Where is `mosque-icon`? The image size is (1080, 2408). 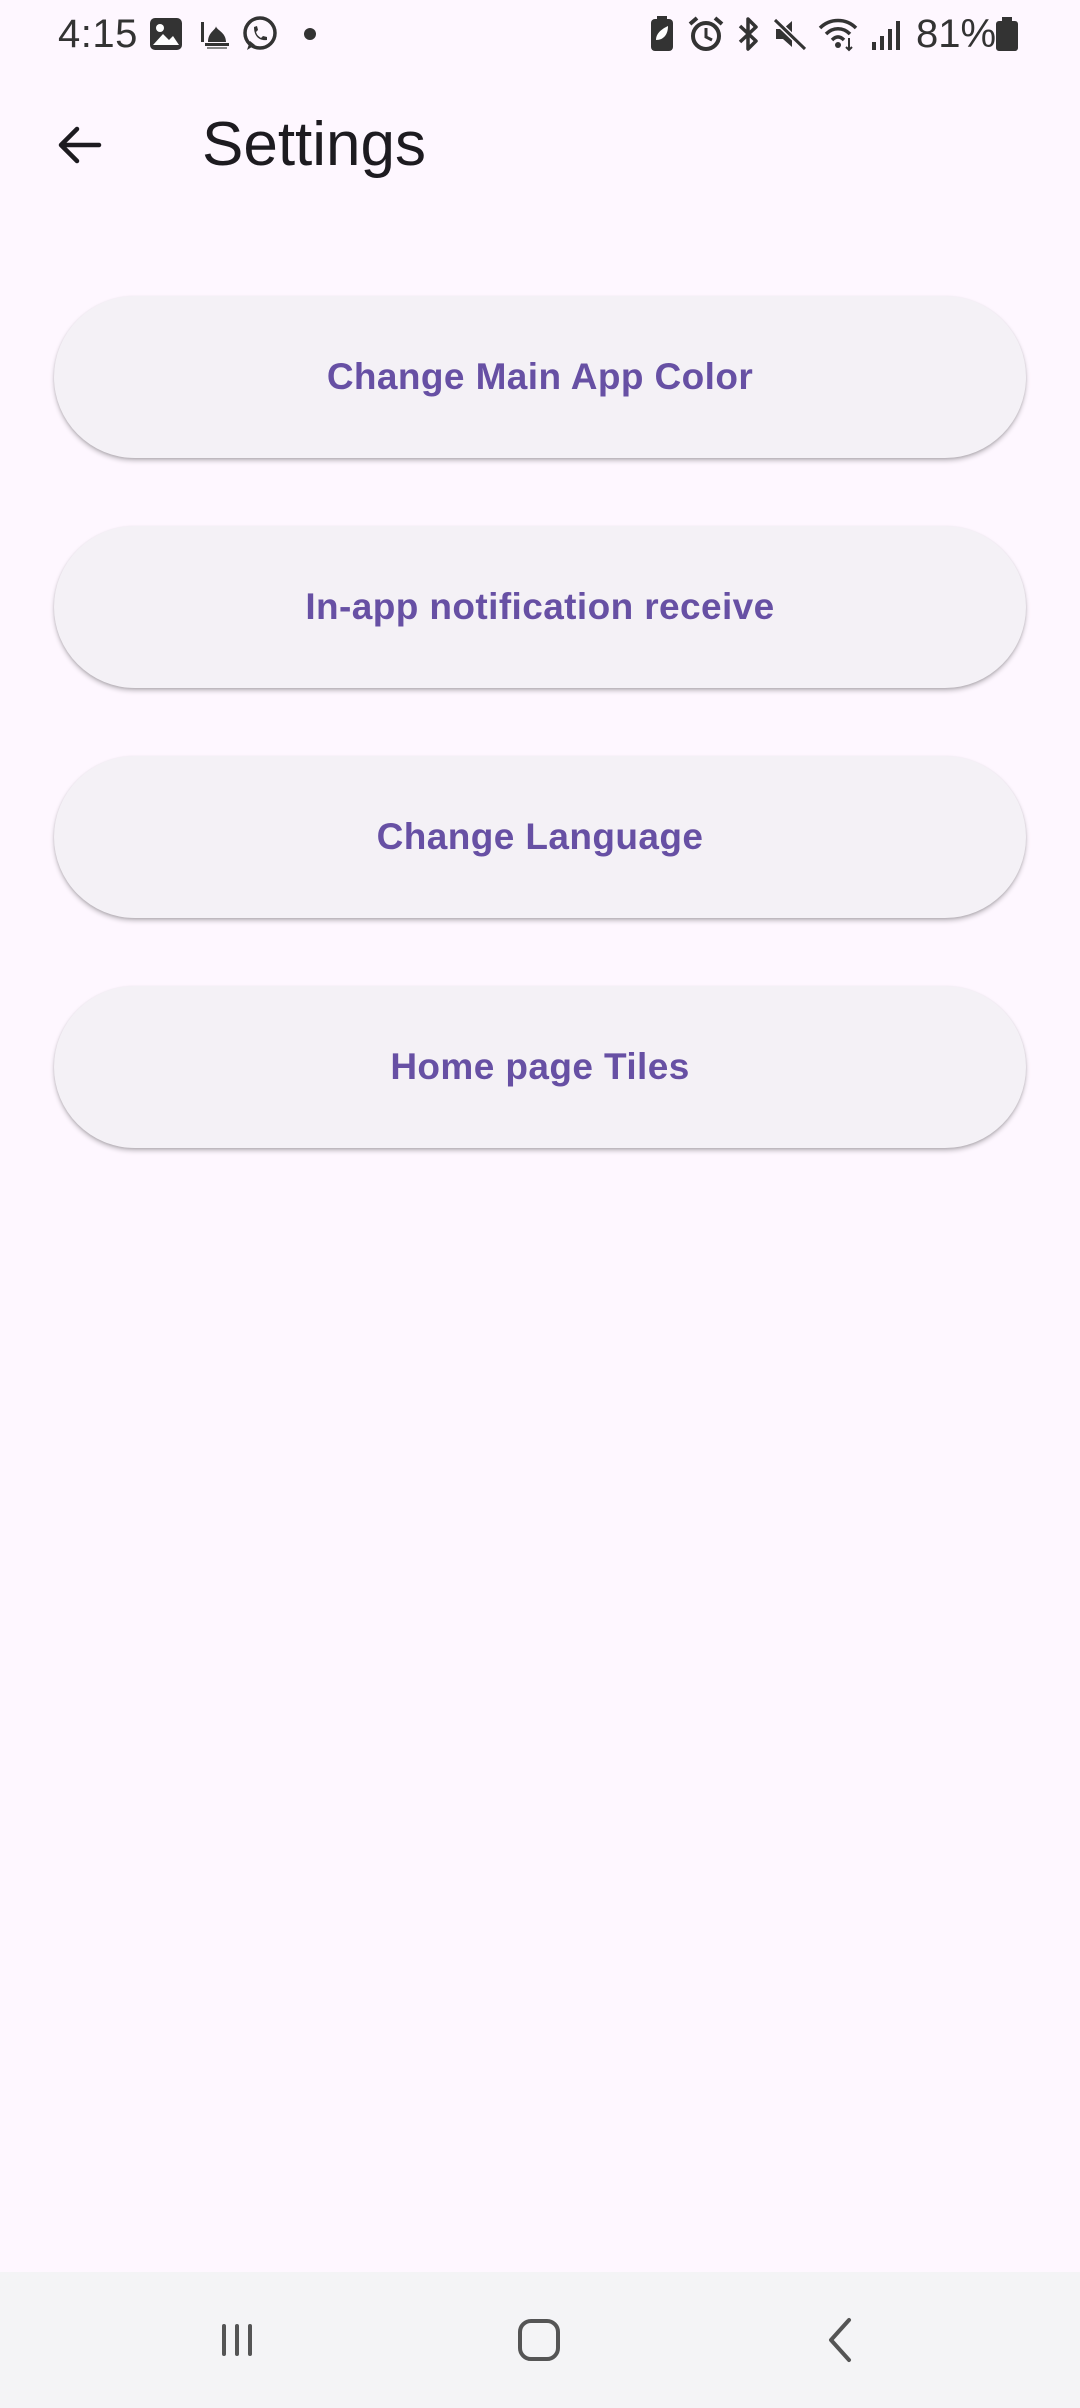
mosque-icon is located at coordinates (216, 34).